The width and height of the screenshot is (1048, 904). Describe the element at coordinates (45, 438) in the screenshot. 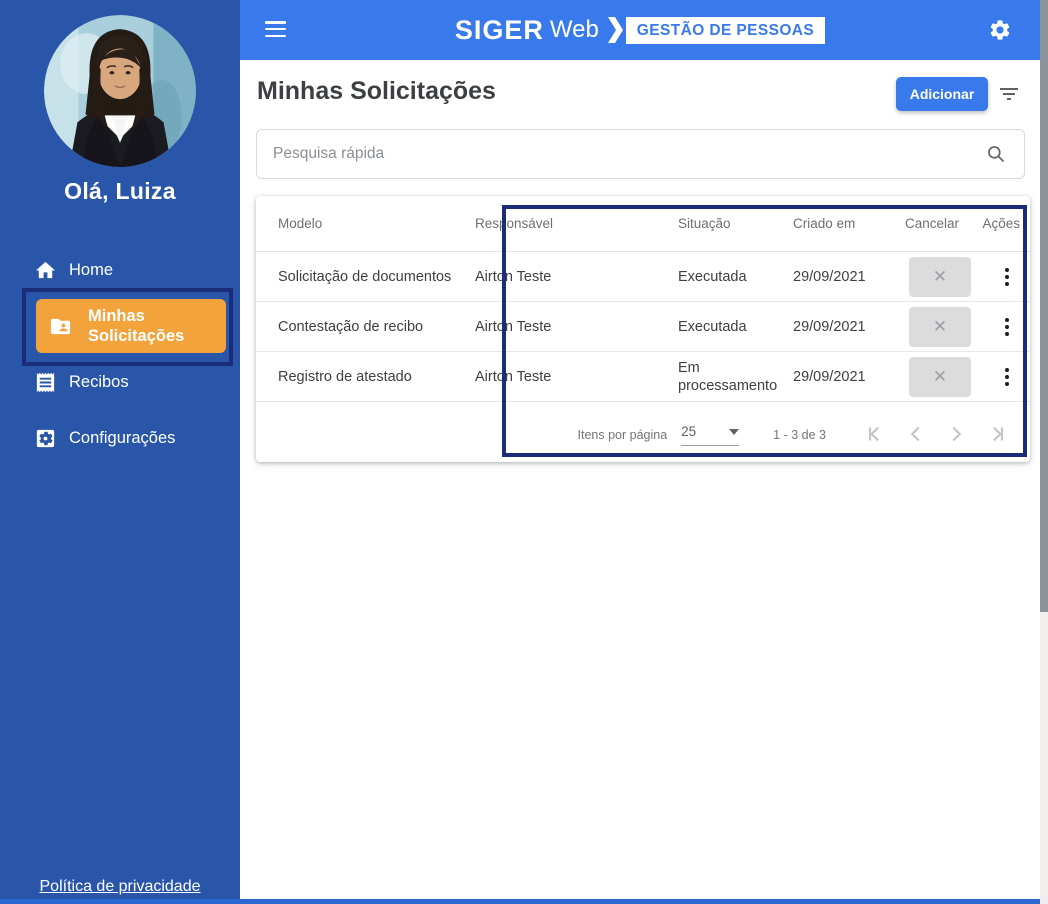

I see `settings-applications-icon` at that location.